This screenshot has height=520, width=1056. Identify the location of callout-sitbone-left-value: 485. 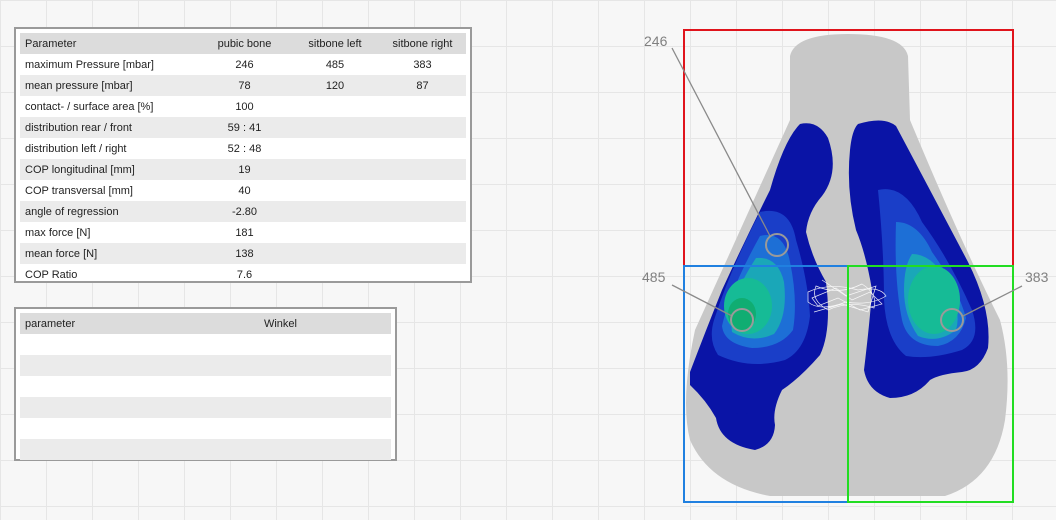
(654, 277).